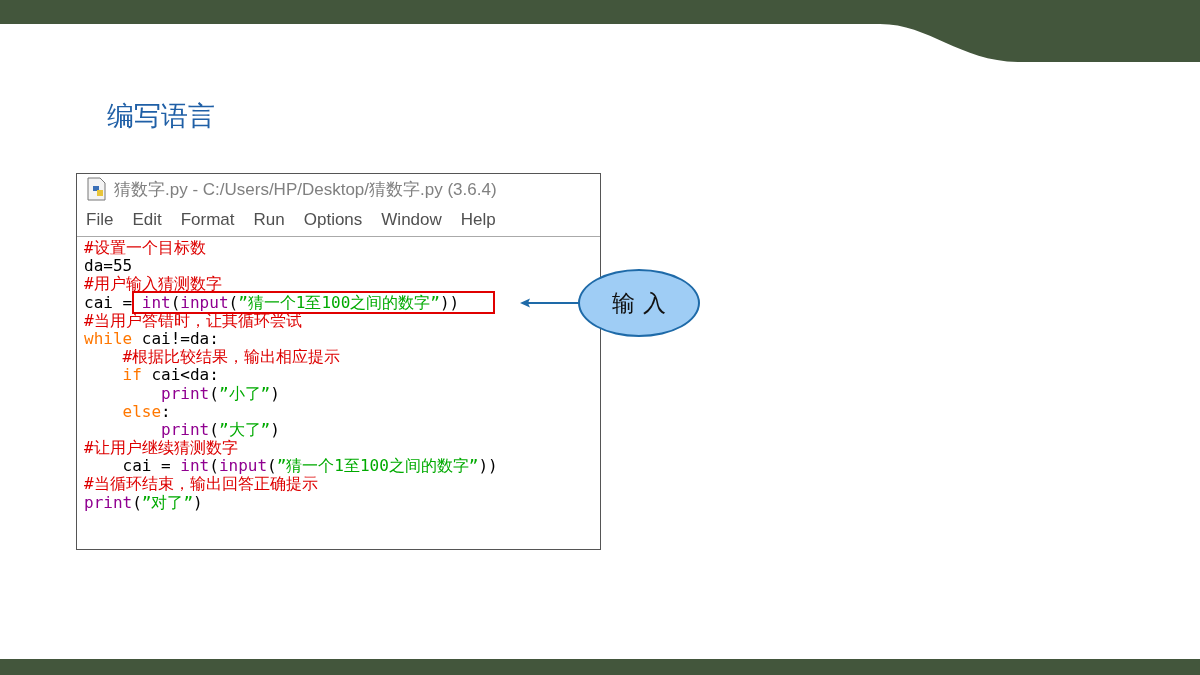 The height and width of the screenshot is (675, 1200). Describe the element at coordinates (220, 393) in the screenshot. I see `code-line: print(”小了”)` at that location.